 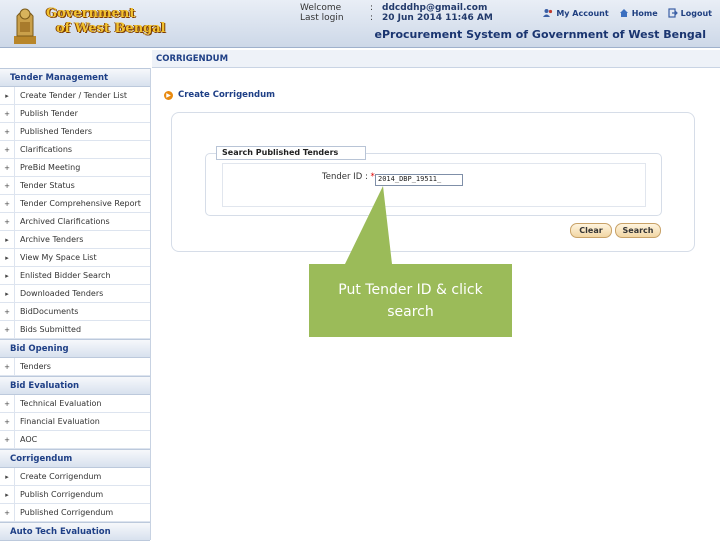 I want to click on last-login-label: Last login, so click(x=322, y=18).